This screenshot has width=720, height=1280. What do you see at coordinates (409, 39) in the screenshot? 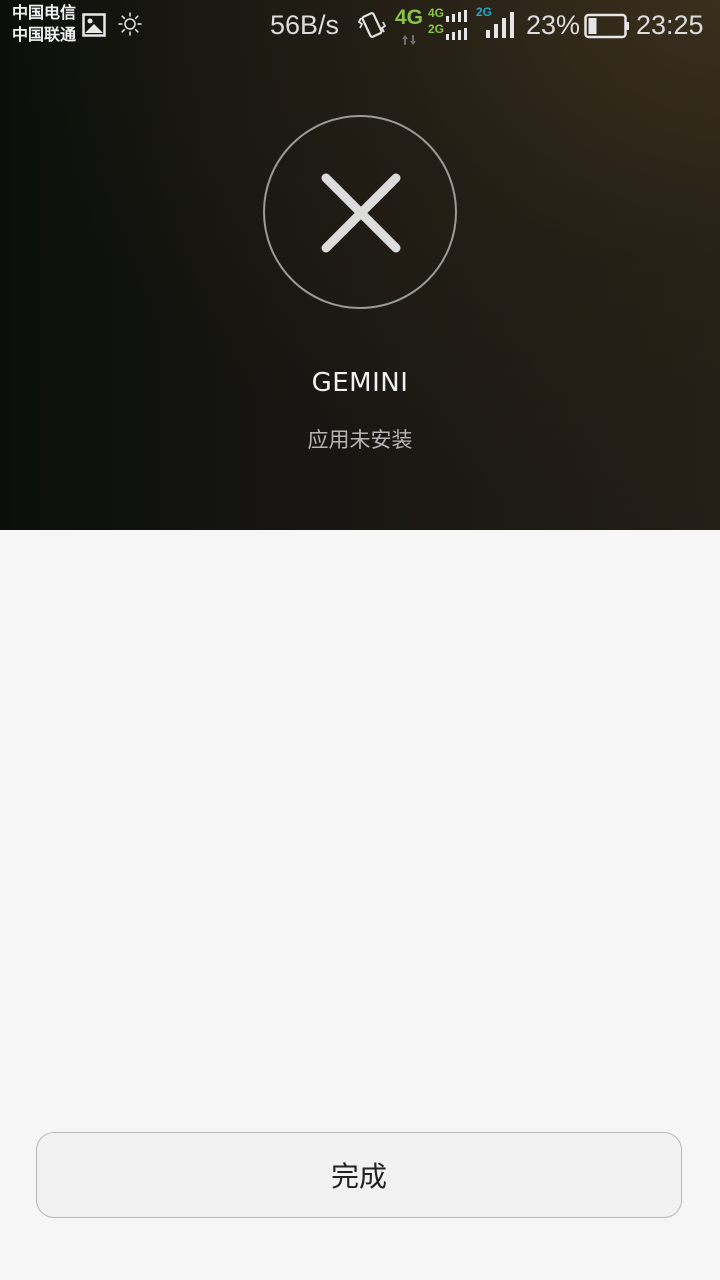
I see `data-activity-icon` at bounding box center [409, 39].